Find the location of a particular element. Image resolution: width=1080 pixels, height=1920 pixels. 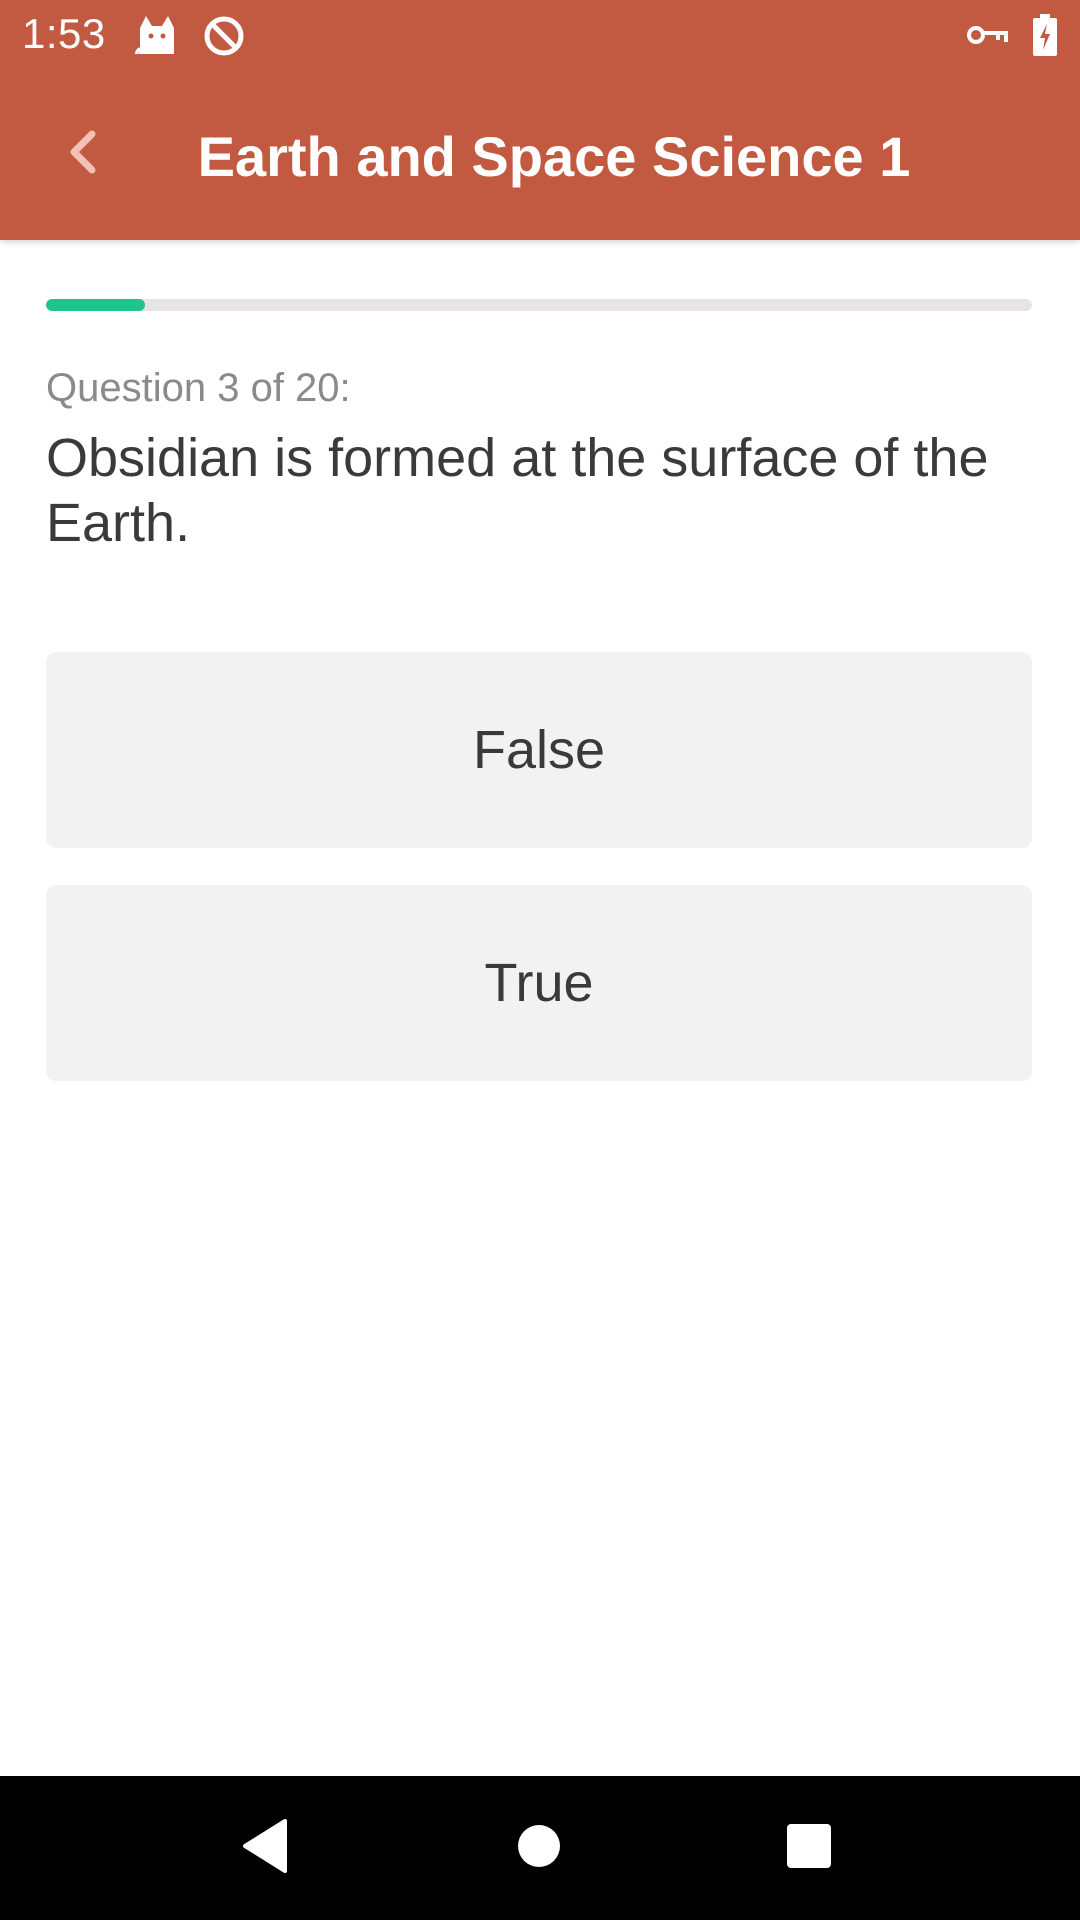

nav-recents-button is located at coordinates (809, 1848).